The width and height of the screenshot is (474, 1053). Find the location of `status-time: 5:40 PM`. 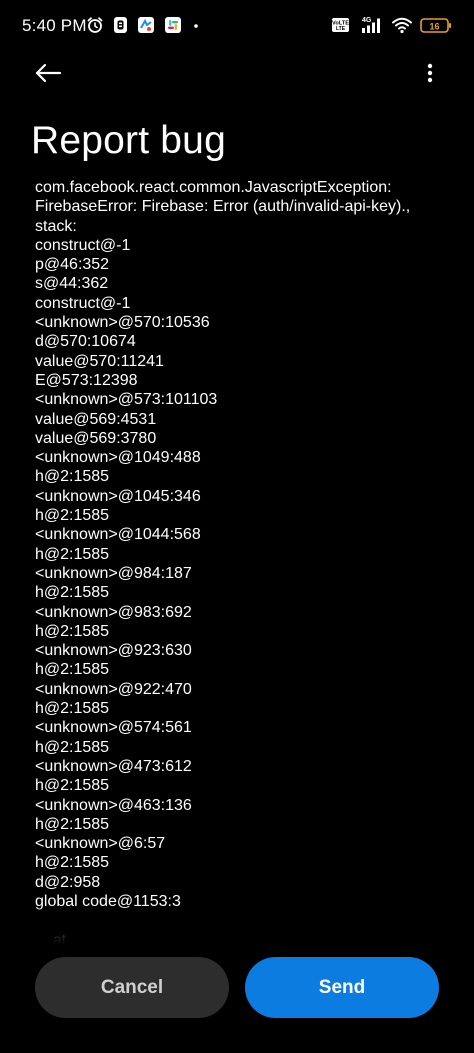

status-time: 5:40 PM is located at coordinates (54, 25).